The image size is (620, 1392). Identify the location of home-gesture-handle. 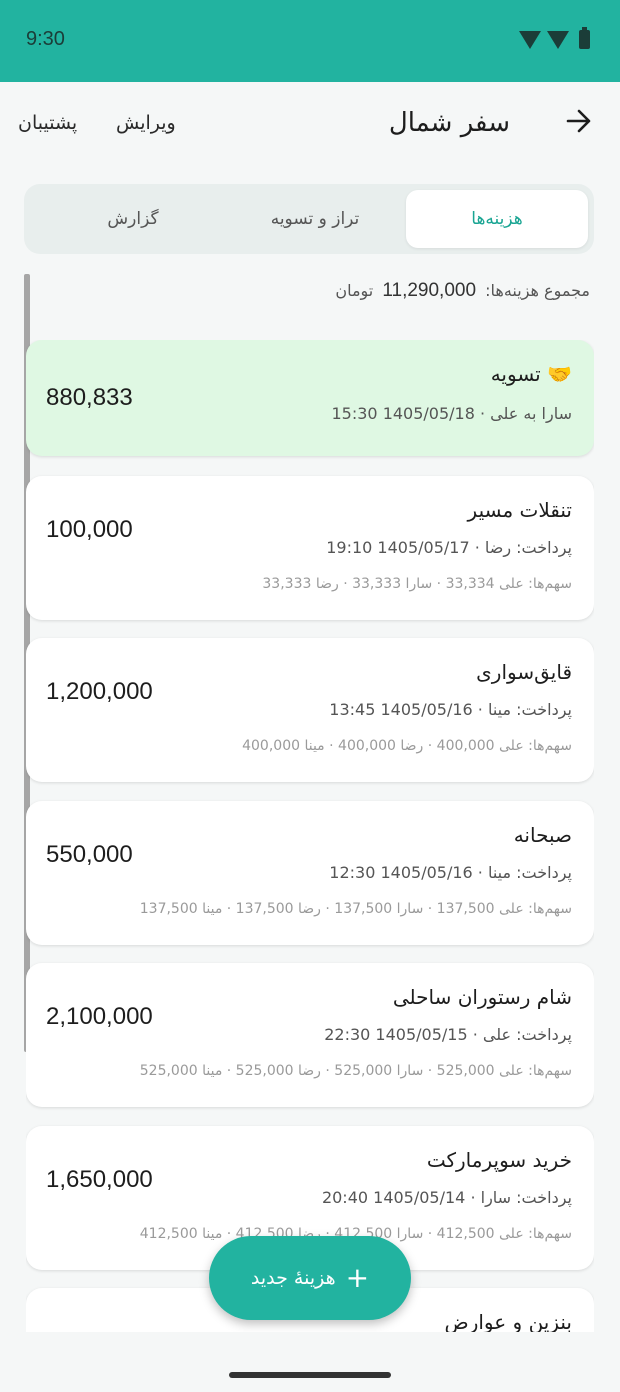
(310, 1375).